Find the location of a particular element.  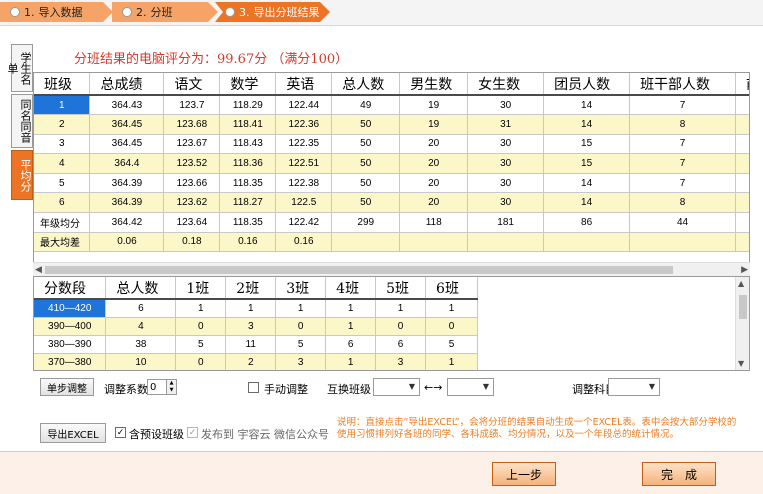

step-export: 3. 导出分班结果 is located at coordinates (272, 12).